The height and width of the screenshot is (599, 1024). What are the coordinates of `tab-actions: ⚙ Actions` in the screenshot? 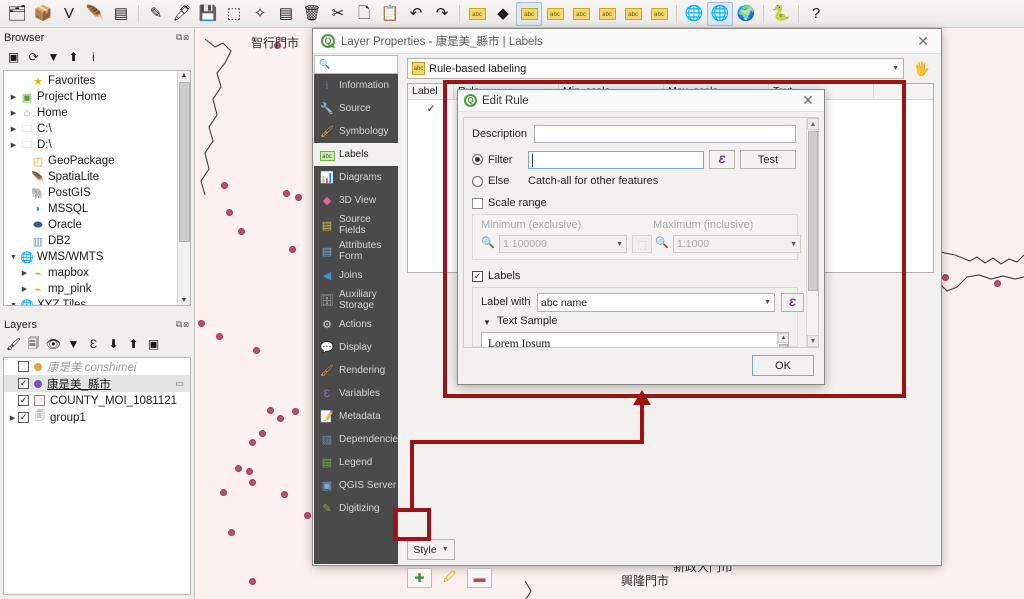 It's located at (356, 324).